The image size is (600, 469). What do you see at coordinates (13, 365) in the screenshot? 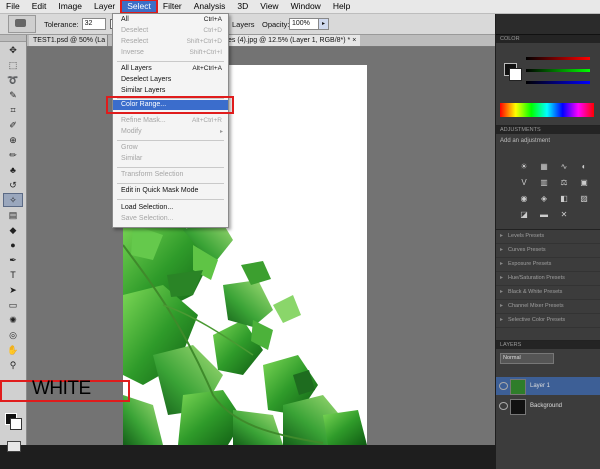
I see `zoom-tool-icon: ⚲` at bounding box center [13, 365].